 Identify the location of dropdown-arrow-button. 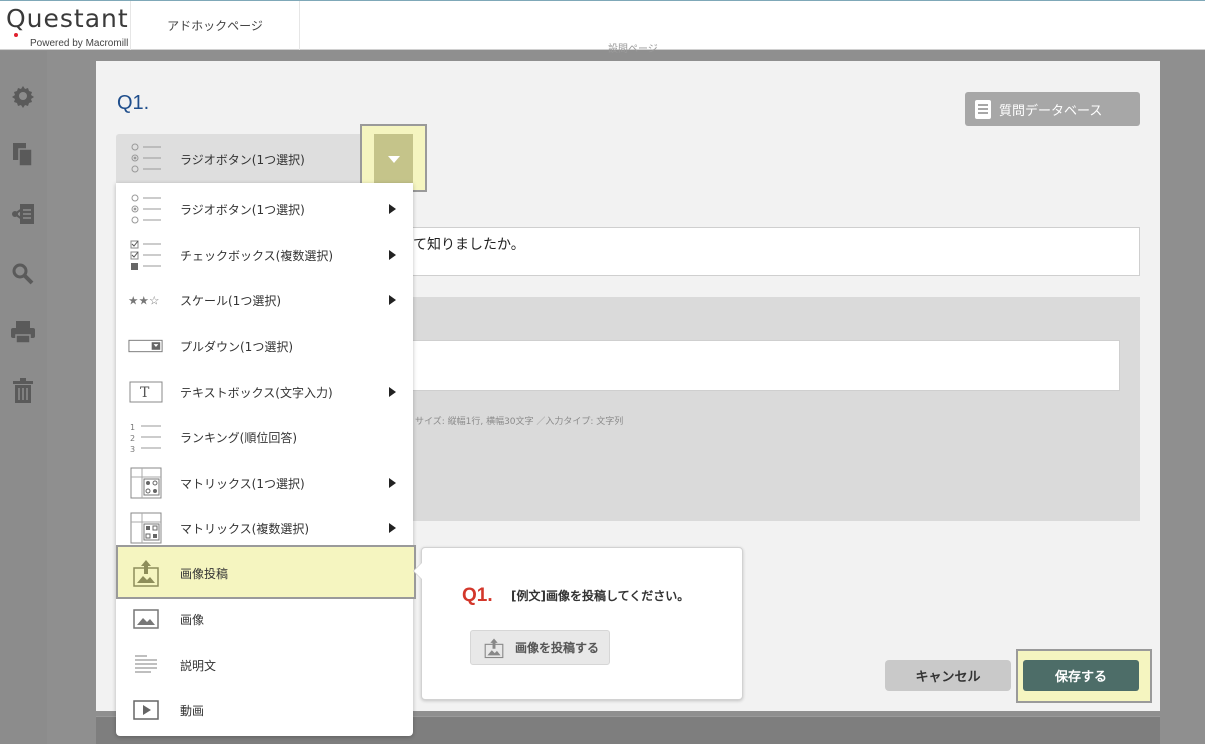
(393, 159).